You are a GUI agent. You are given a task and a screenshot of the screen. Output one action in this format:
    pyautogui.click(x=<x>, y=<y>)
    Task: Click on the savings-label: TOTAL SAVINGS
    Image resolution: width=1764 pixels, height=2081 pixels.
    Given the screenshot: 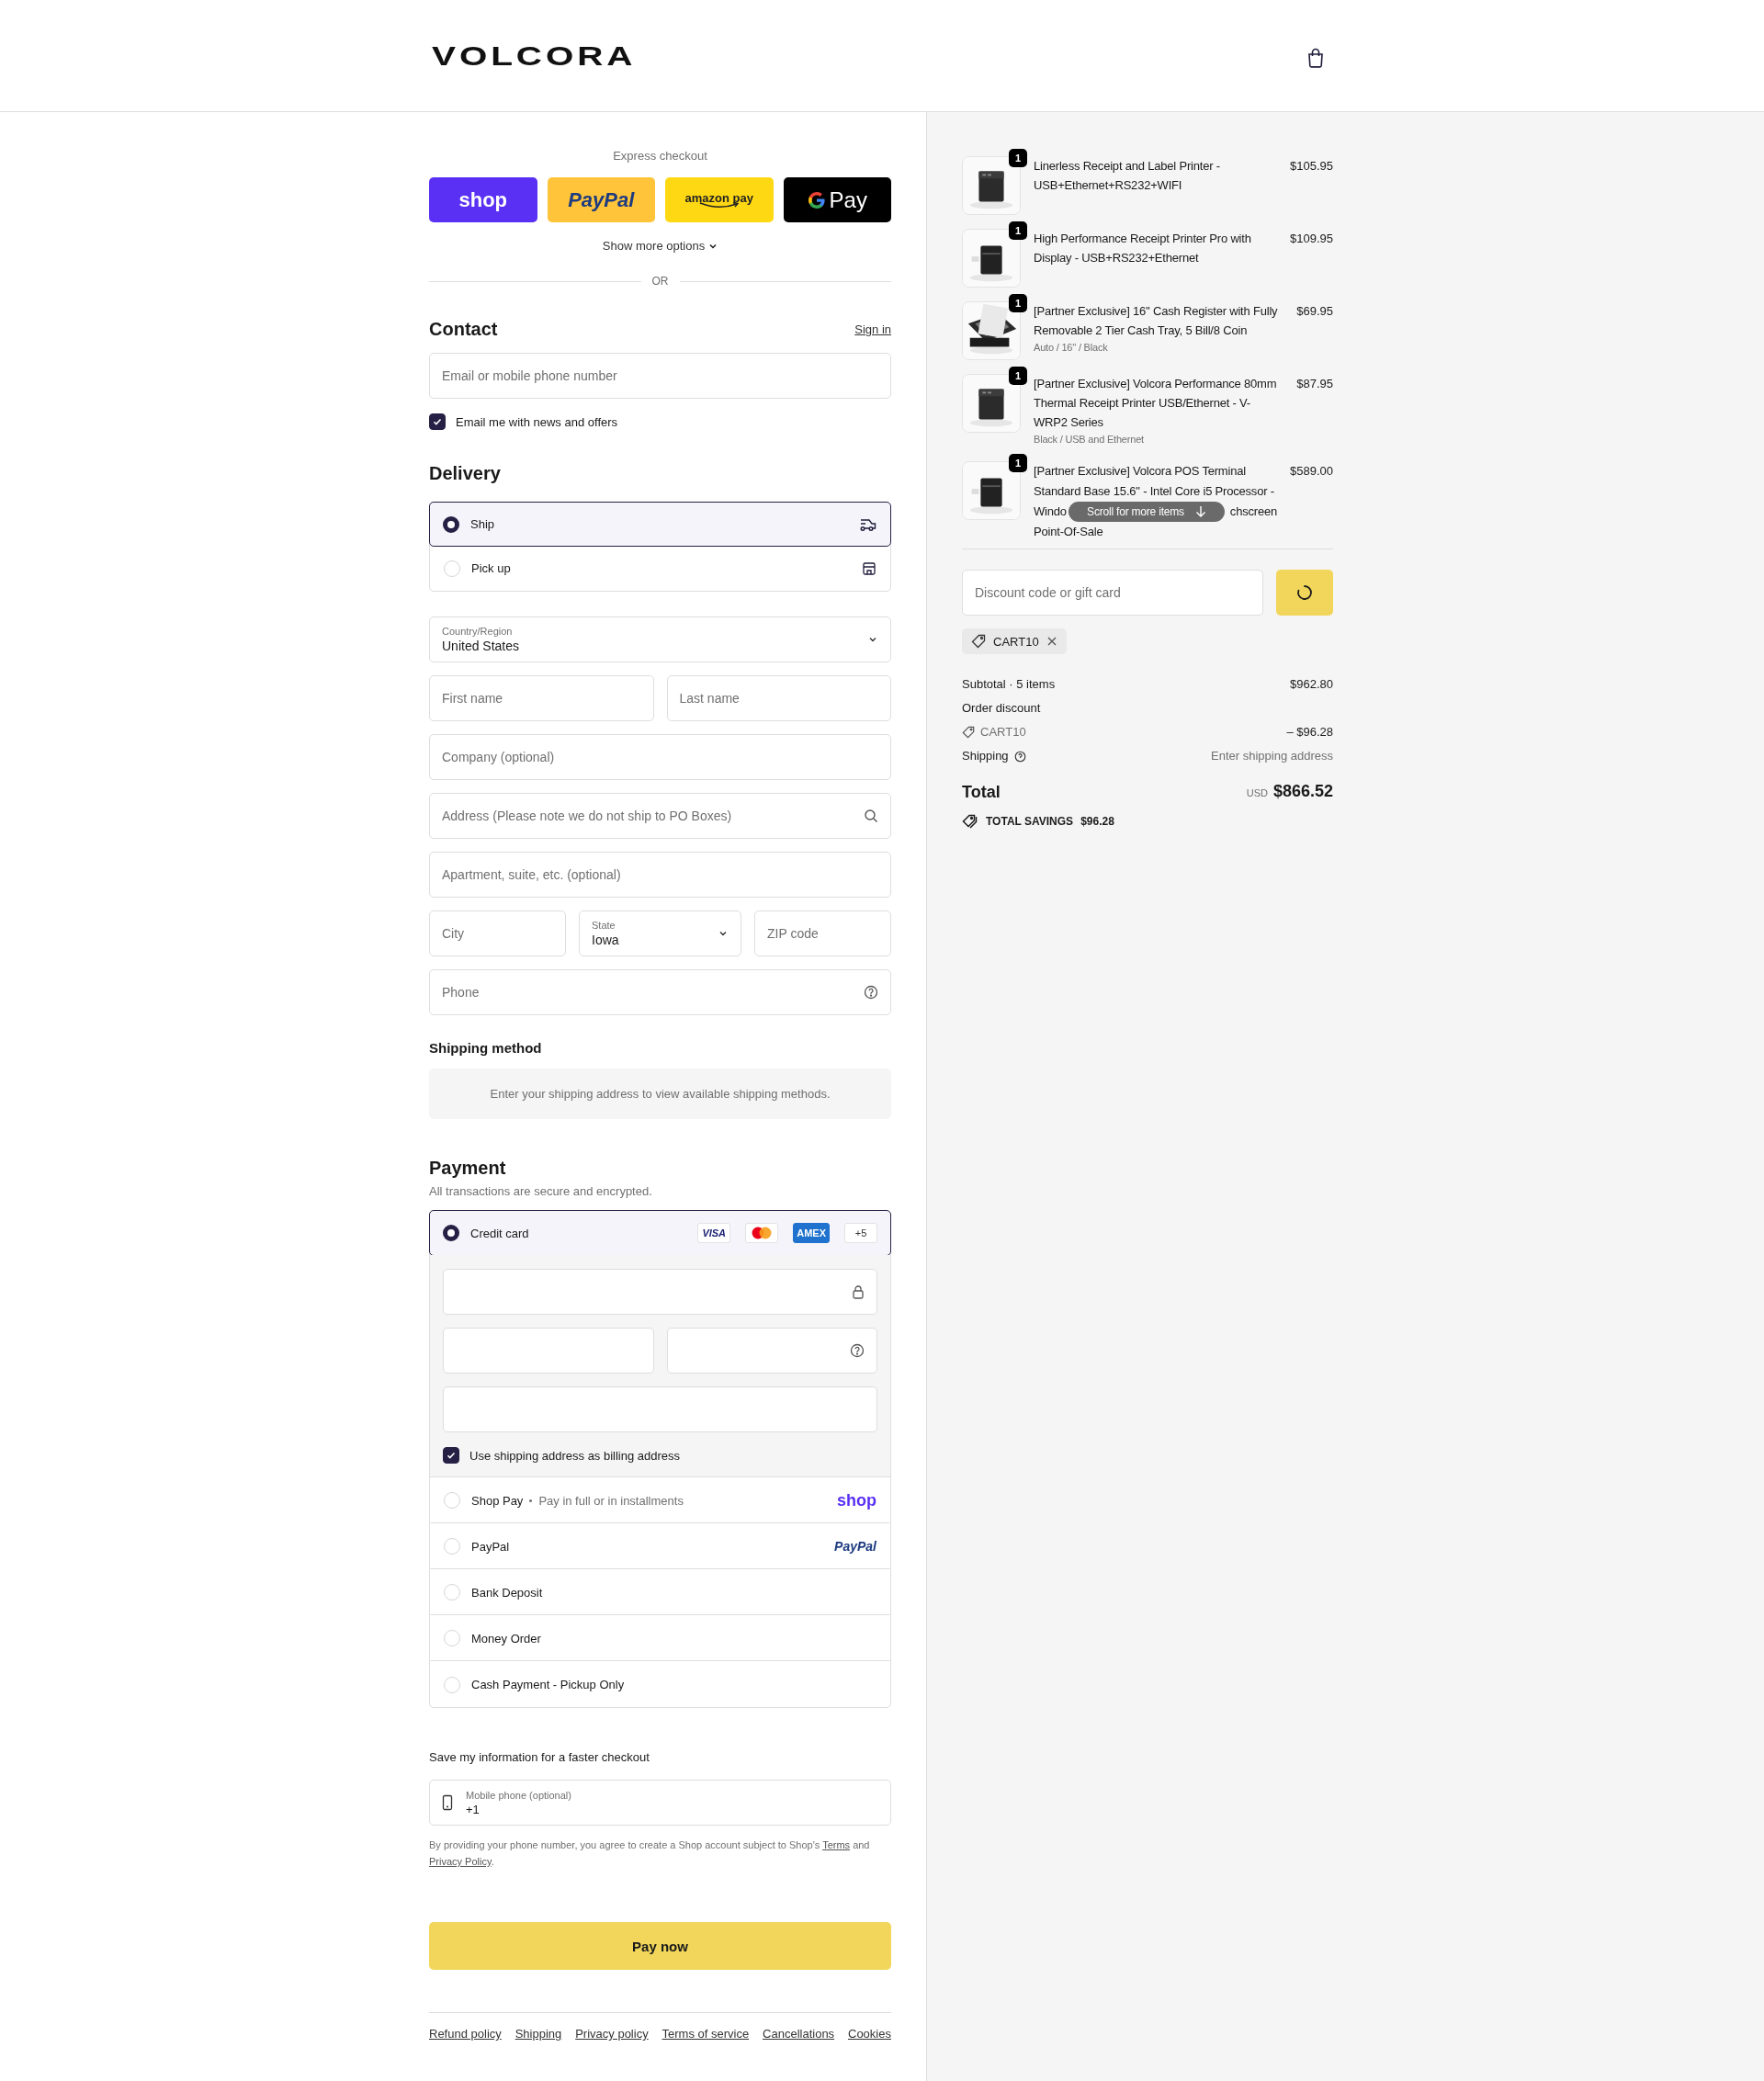 What is the action you would take?
    pyautogui.click(x=1030, y=821)
    